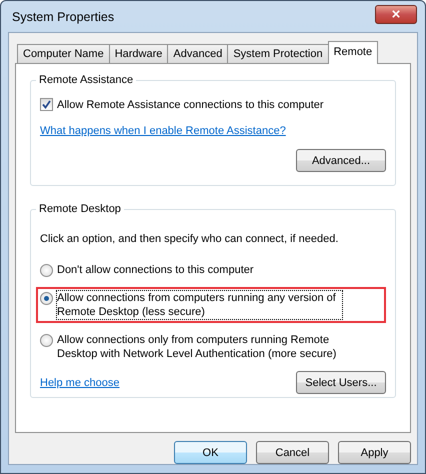 This screenshot has height=474, width=426. What do you see at coordinates (190, 104) in the screenshot?
I see `checkbox-label: Allow Remote Assistance connections to this computer` at bounding box center [190, 104].